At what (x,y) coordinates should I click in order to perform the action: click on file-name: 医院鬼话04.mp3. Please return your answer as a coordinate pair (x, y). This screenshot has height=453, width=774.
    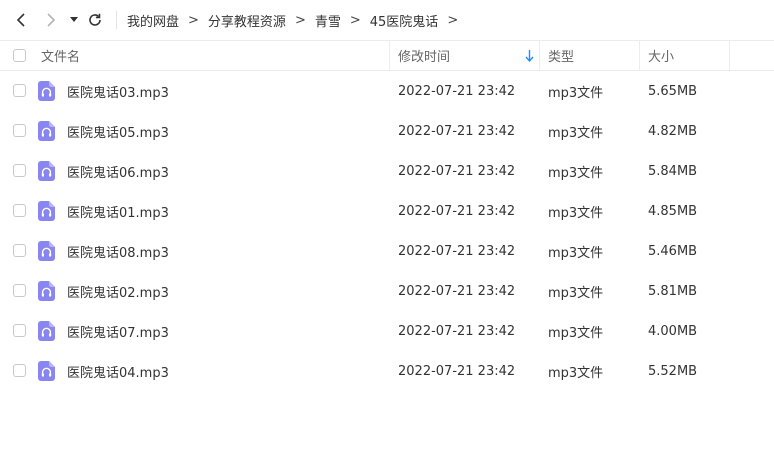
    Looking at the image, I should click on (118, 371).